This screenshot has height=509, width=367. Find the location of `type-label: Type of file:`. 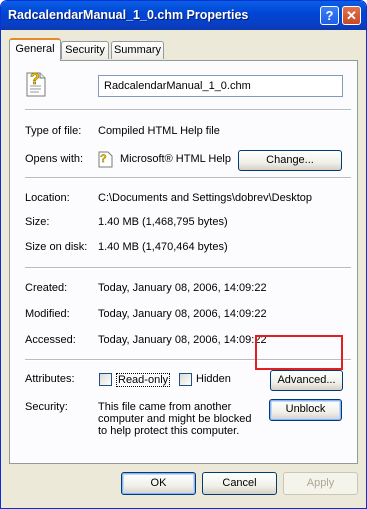

type-label: Type of file: is located at coordinates (53, 131).